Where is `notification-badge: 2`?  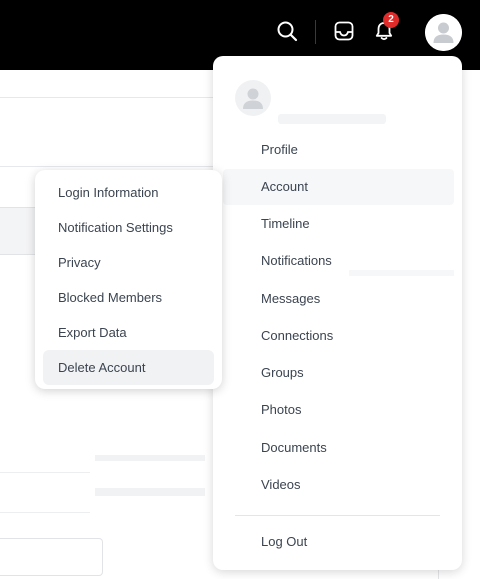 notification-badge: 2 is located at coordinates (391, 20).